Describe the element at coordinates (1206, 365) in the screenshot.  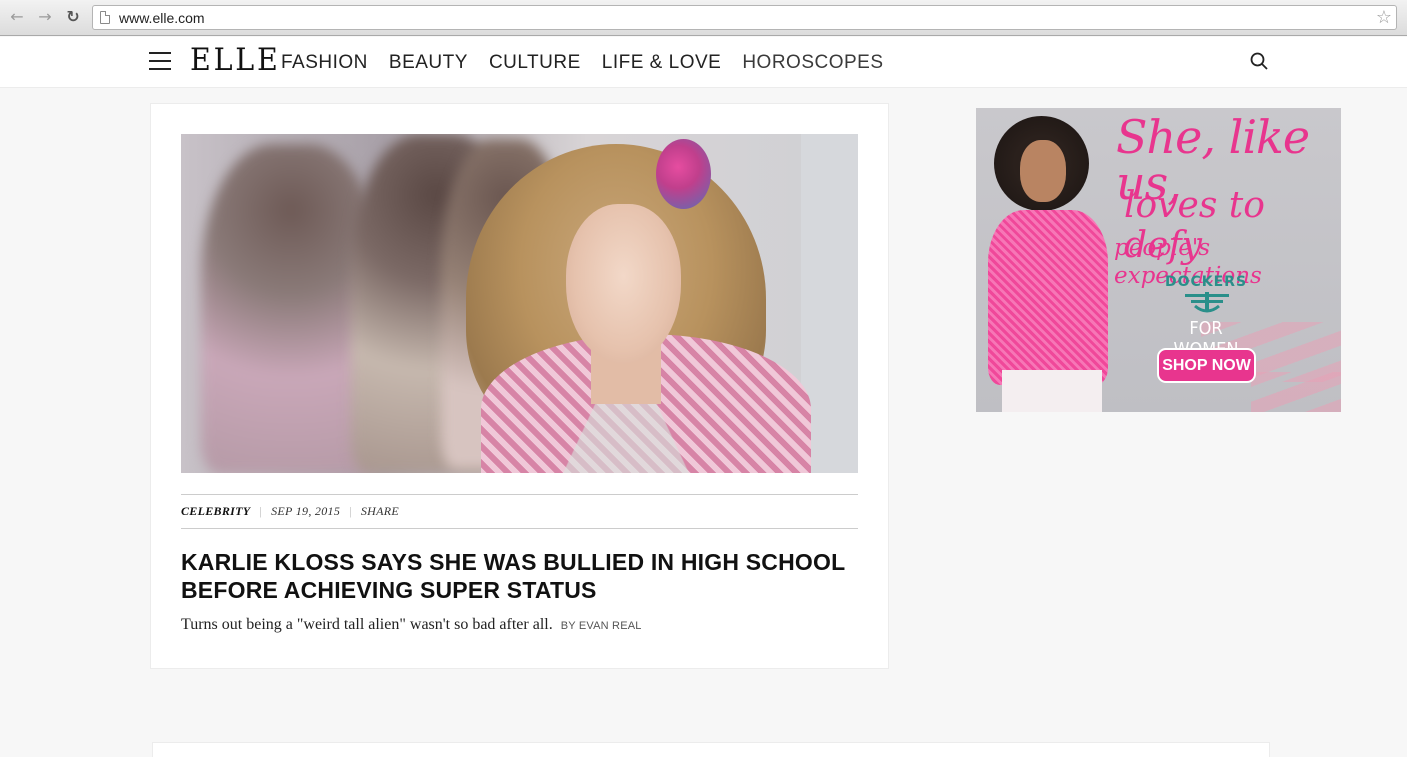
I see `shop-now-button: SHOP NOW` at that location.